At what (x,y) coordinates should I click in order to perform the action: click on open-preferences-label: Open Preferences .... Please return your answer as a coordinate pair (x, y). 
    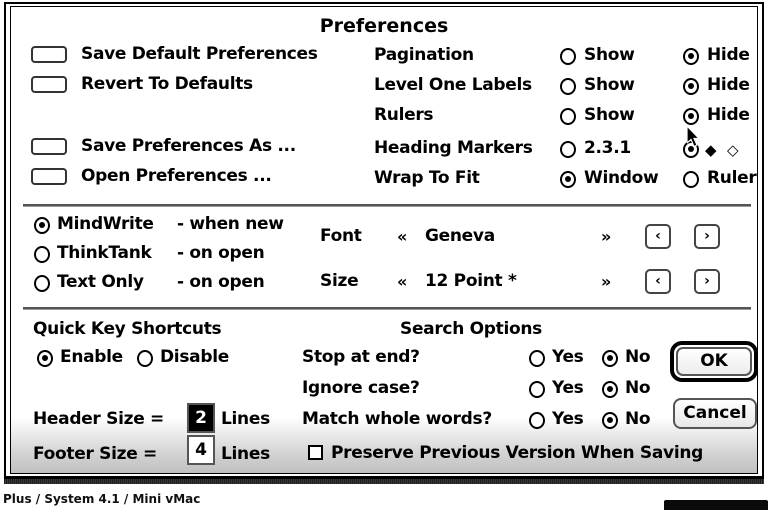
    Looking at the image, I should click on (176, 176).